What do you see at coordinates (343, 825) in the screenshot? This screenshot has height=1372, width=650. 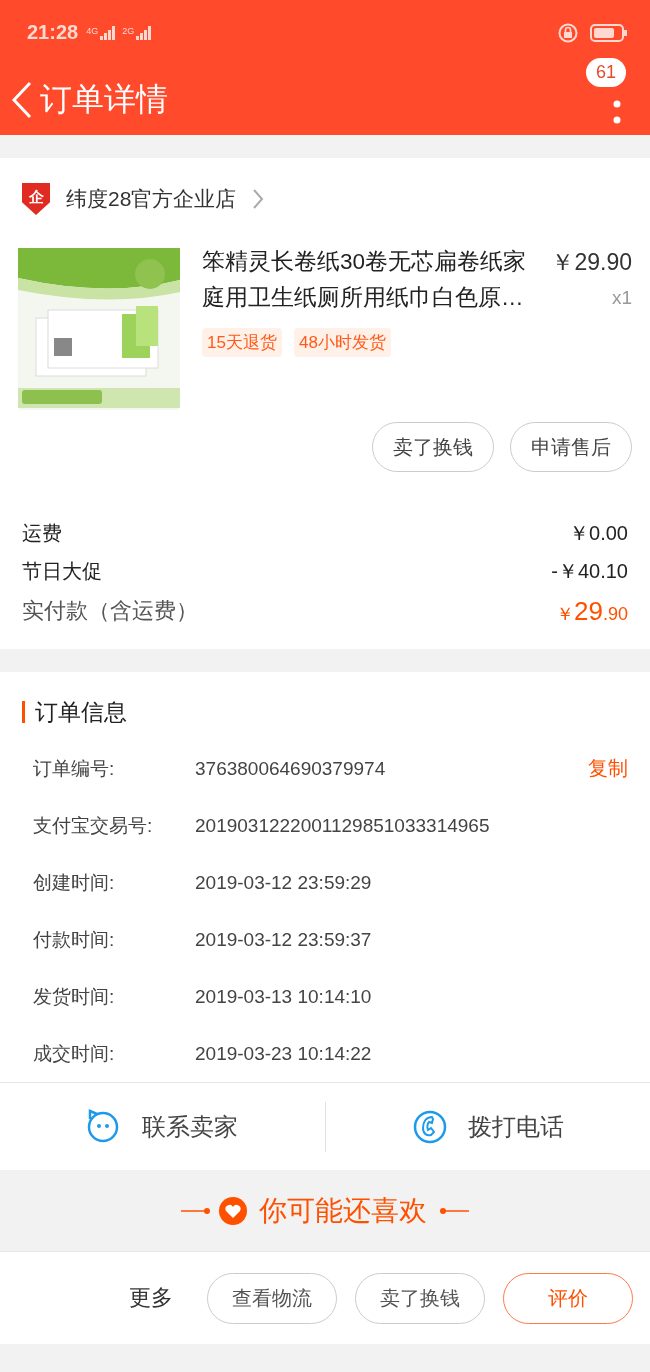 I see `info-value: 2019031222001129851033314965` at bounding box center [343, 825].